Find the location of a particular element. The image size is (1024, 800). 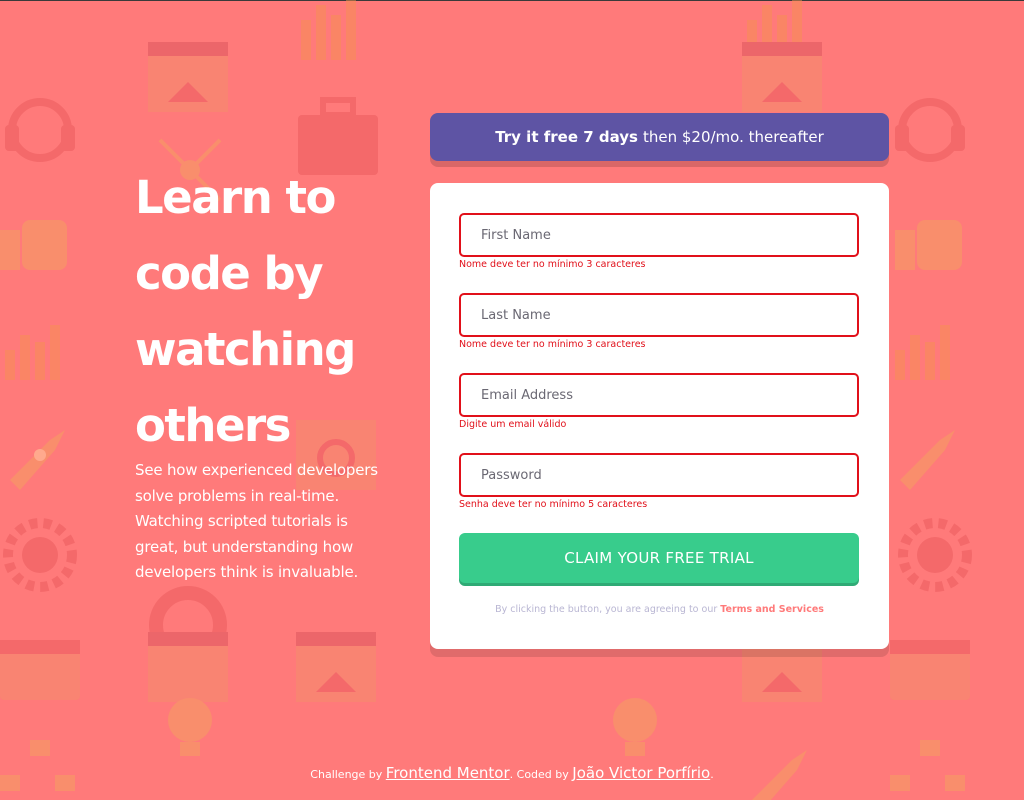

email-error: Digite um email válido is located at coordinates (513, 424).